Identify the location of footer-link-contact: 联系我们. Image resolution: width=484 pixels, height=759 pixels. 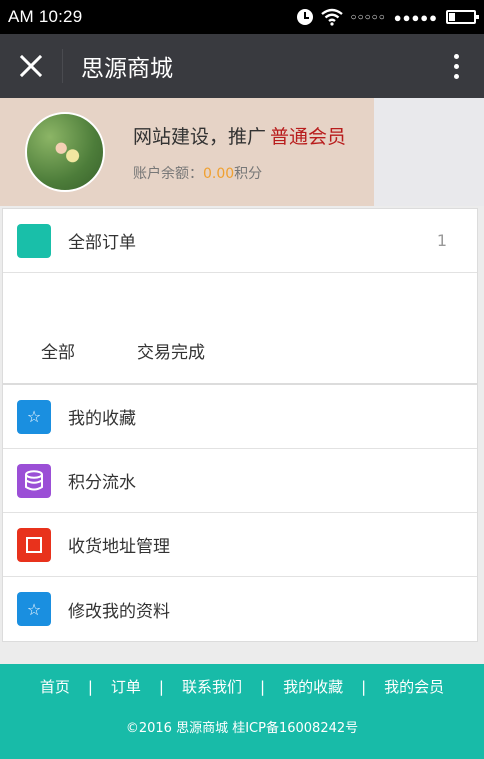
(212, 686).